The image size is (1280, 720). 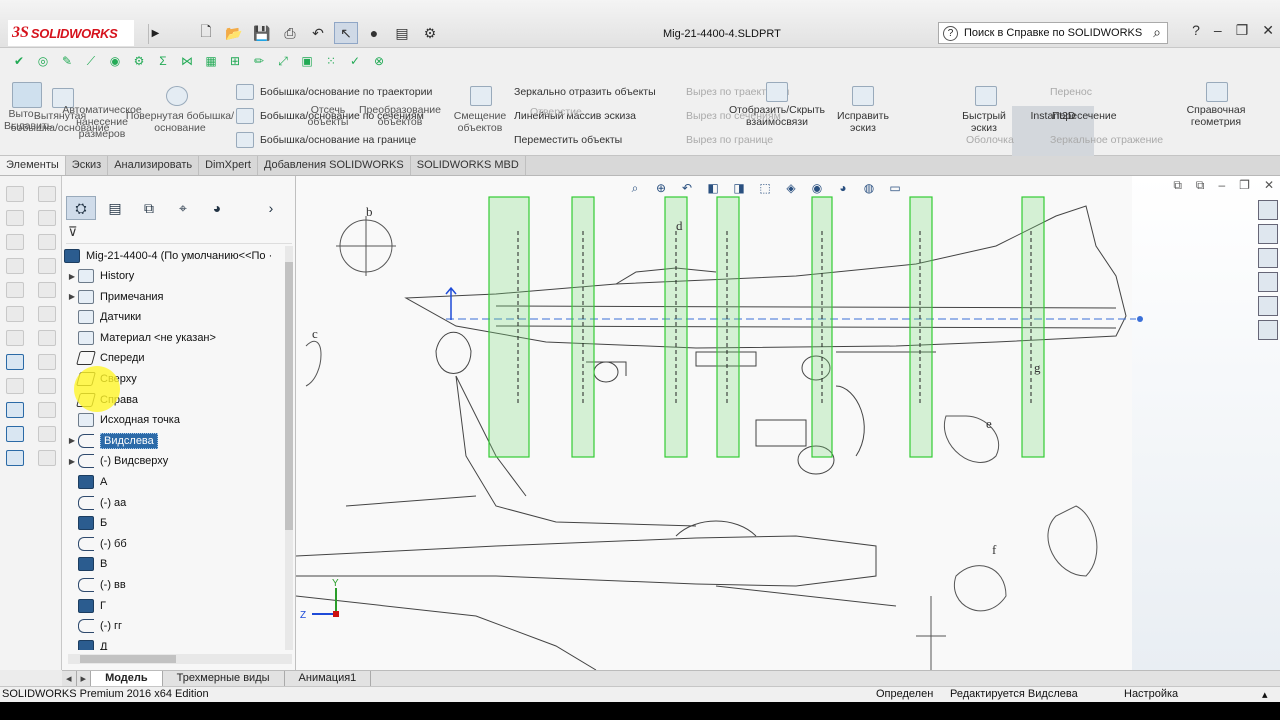 What do you see at coordinates (1080, 92) in the screenshot?
I see `wrap-button: Перенос` at bounding box center [1080, 92].